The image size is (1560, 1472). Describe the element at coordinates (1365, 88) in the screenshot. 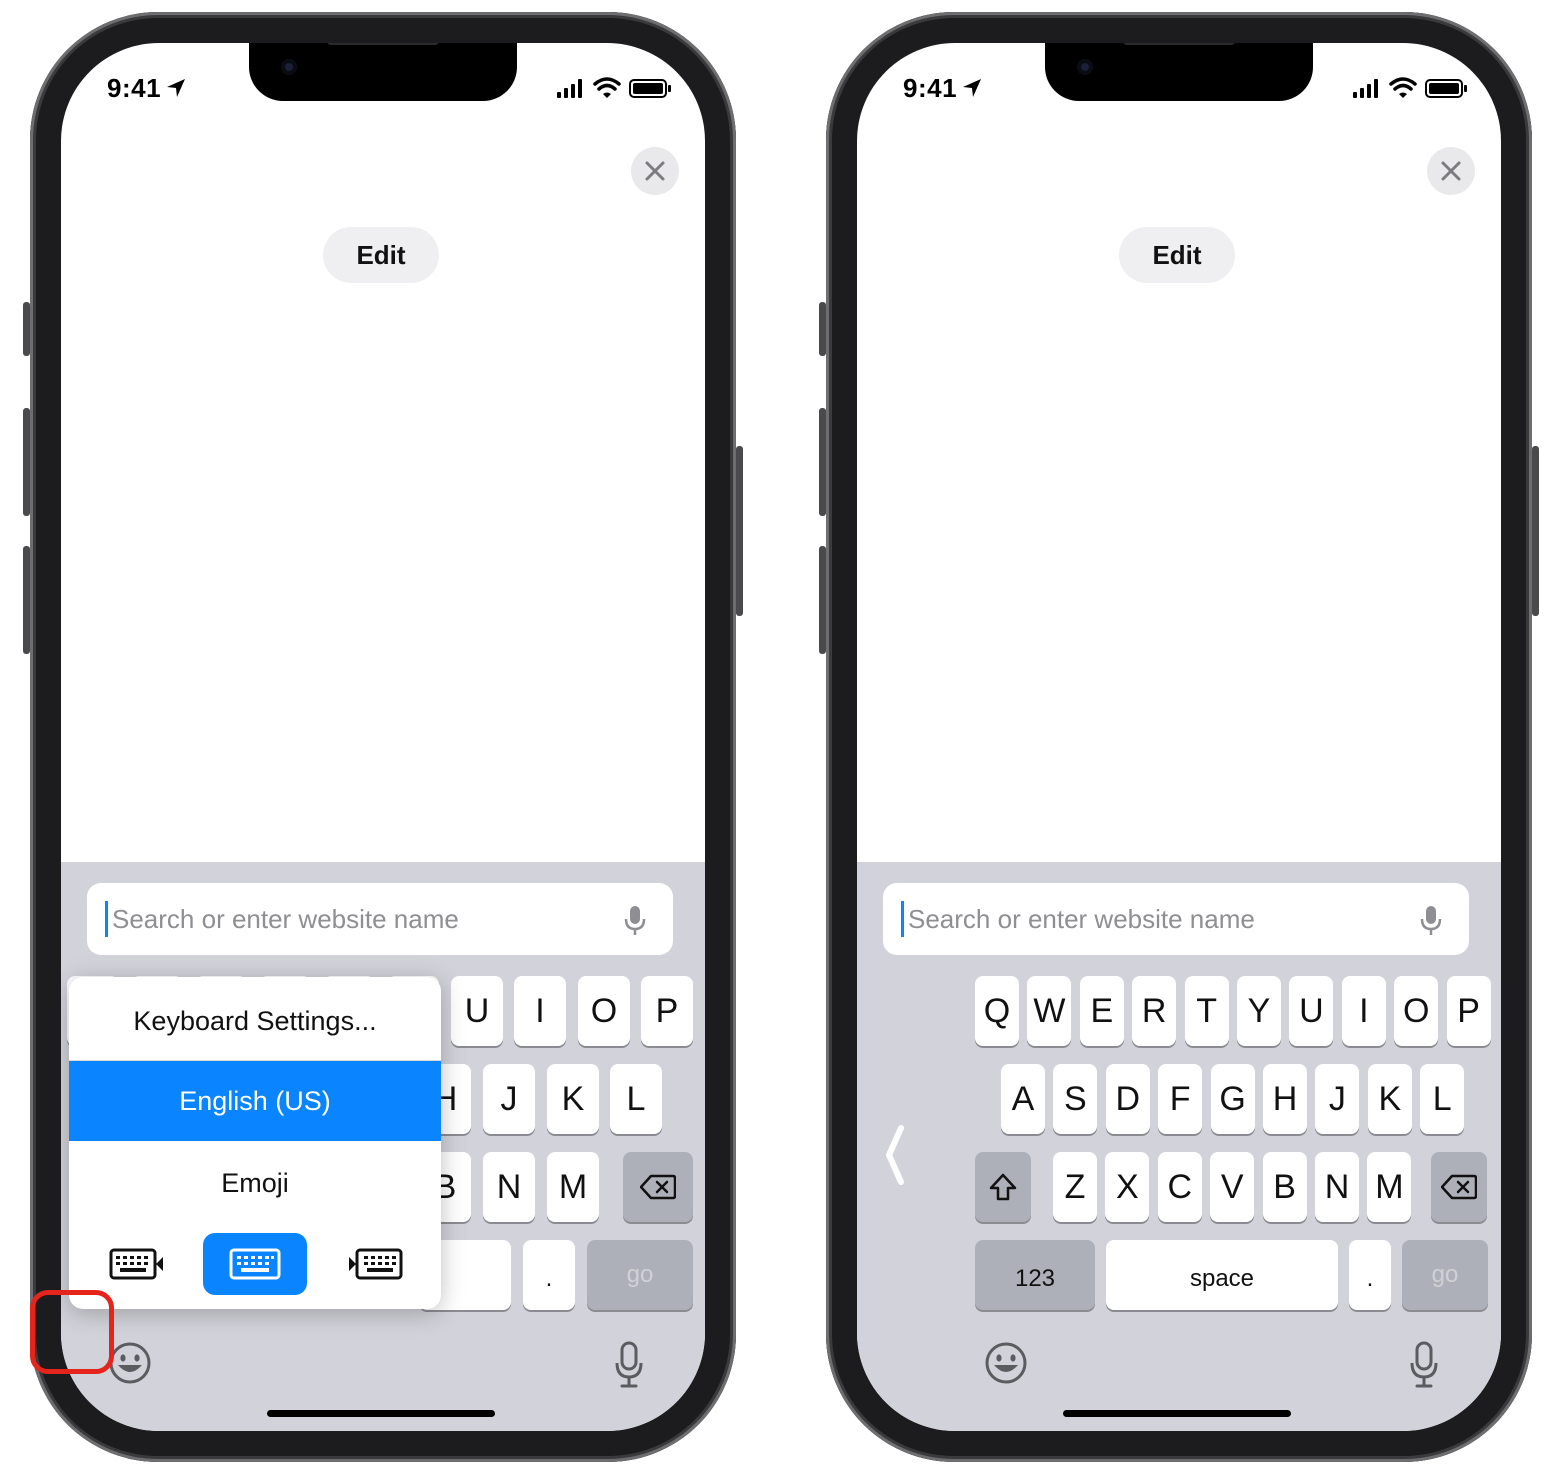

I see `cellular-signal-icon` at that location.